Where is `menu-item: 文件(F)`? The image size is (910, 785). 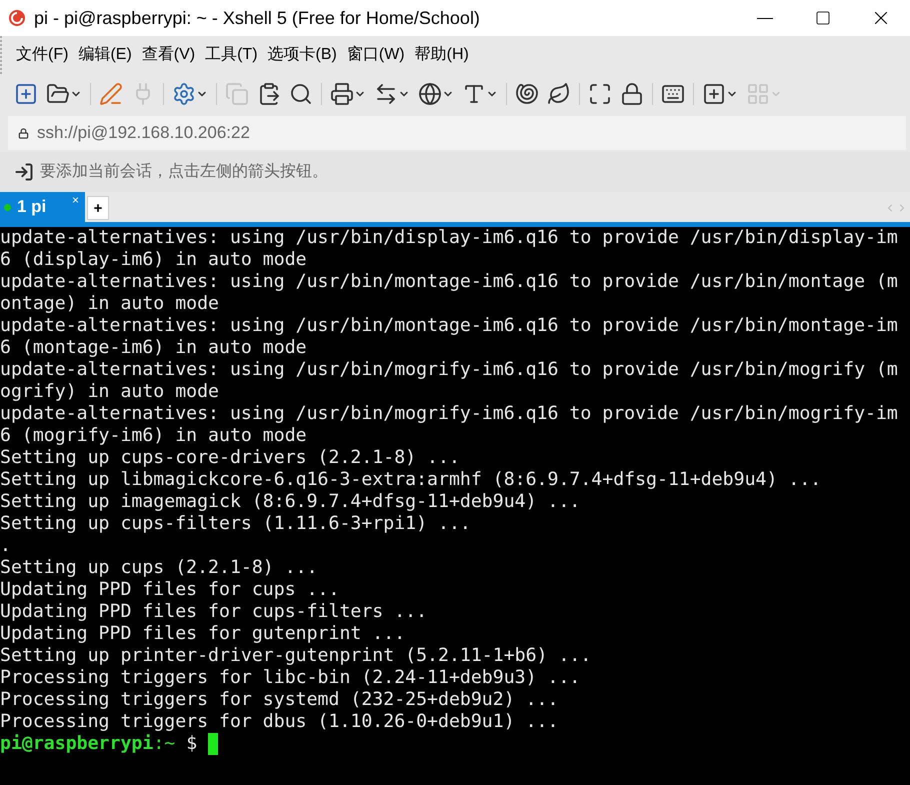
menu-item: 文件(F) is located at coordinates (42, 55).